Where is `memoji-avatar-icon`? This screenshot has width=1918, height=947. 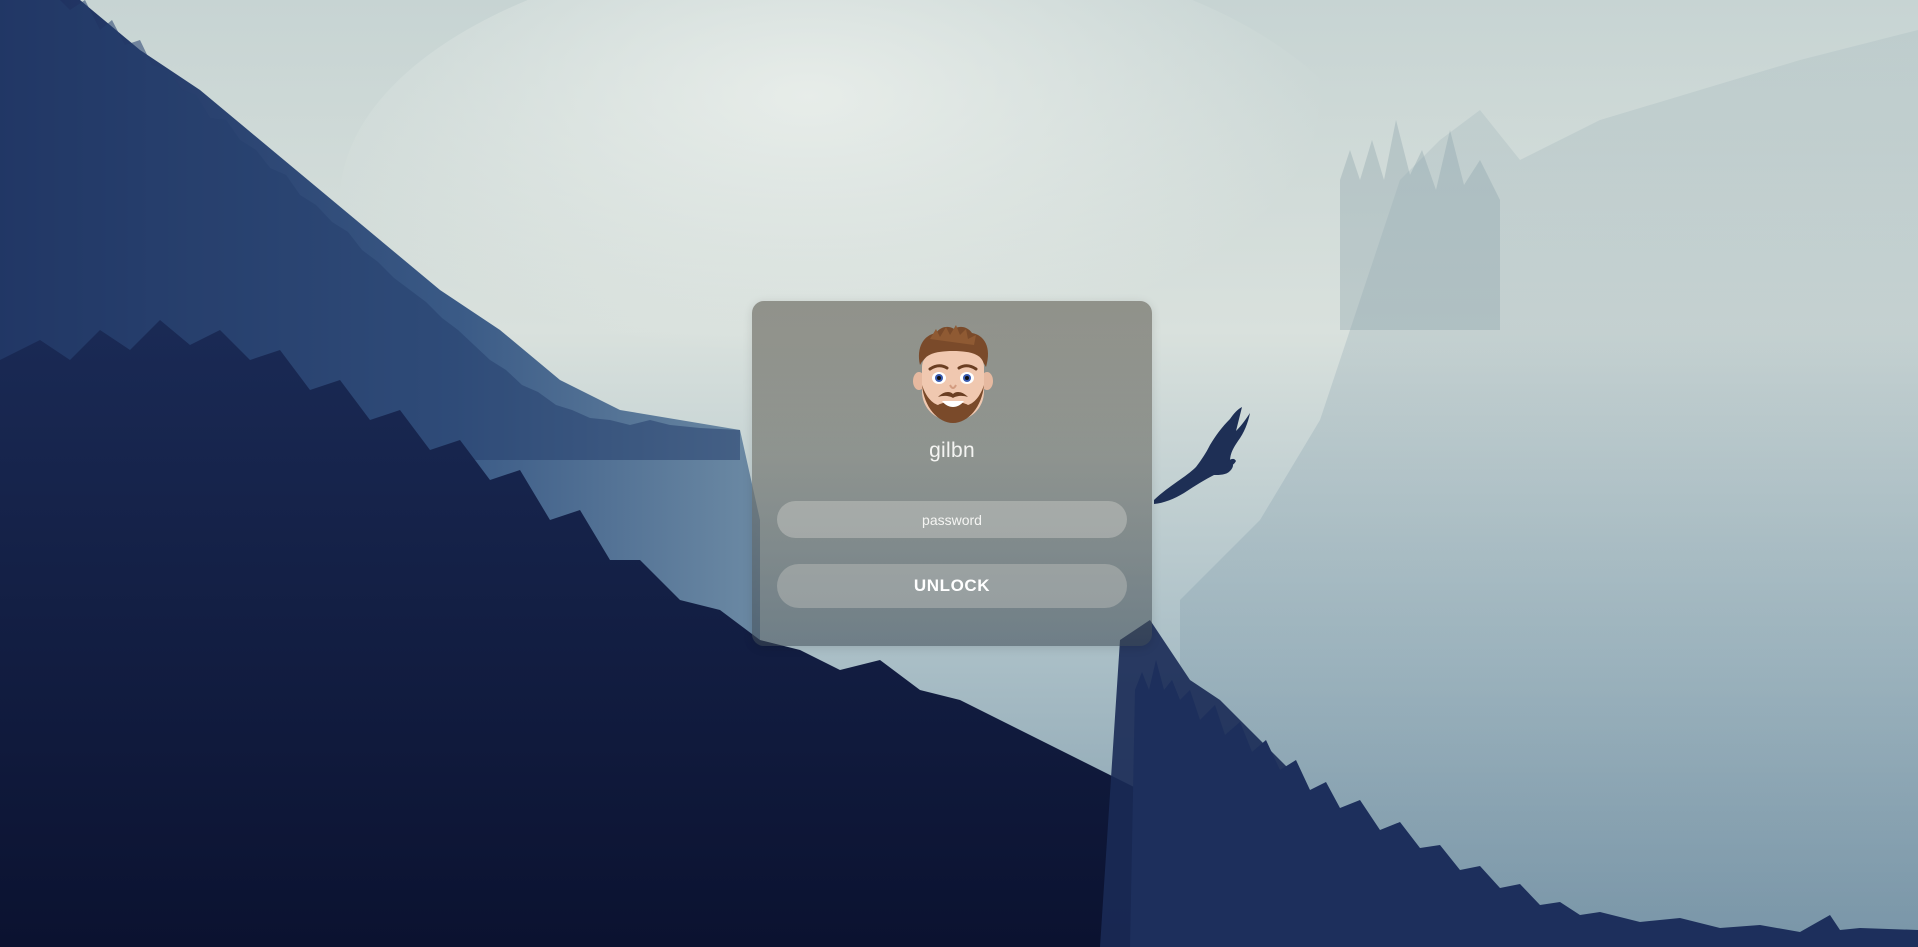
memoji-avatar-icon is located at coordinates (953, 374).